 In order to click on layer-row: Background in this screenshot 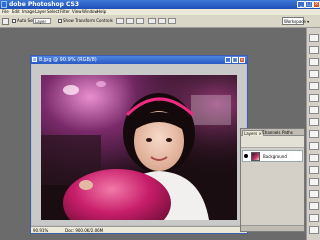, I will do `click(272, 156)`.